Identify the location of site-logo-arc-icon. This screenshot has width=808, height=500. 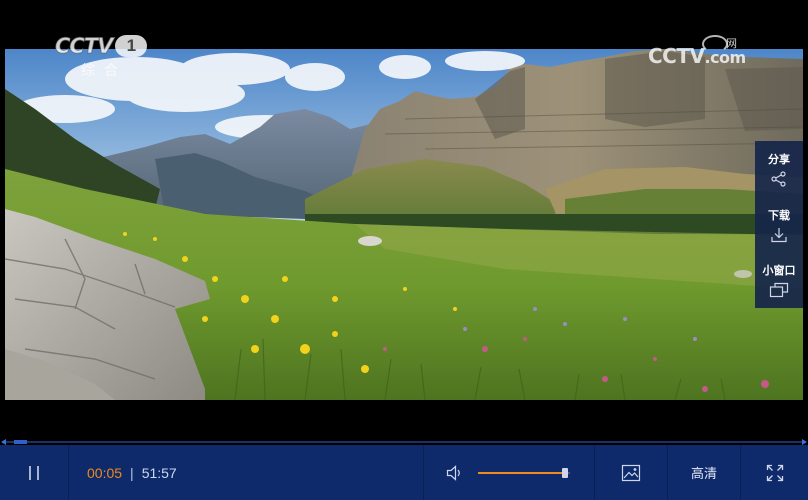
(715, 44).